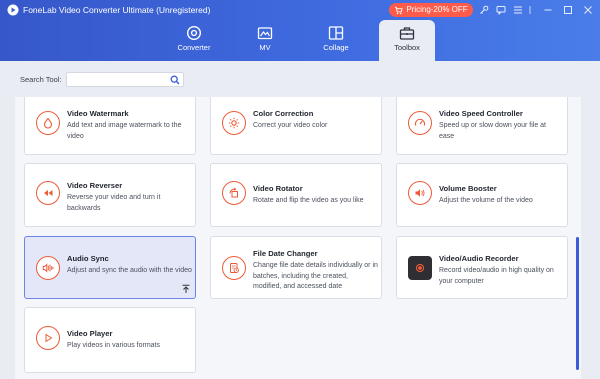 This screenshot has height=379, width=600. I want to click on recorder-icon, so click(420, 268).